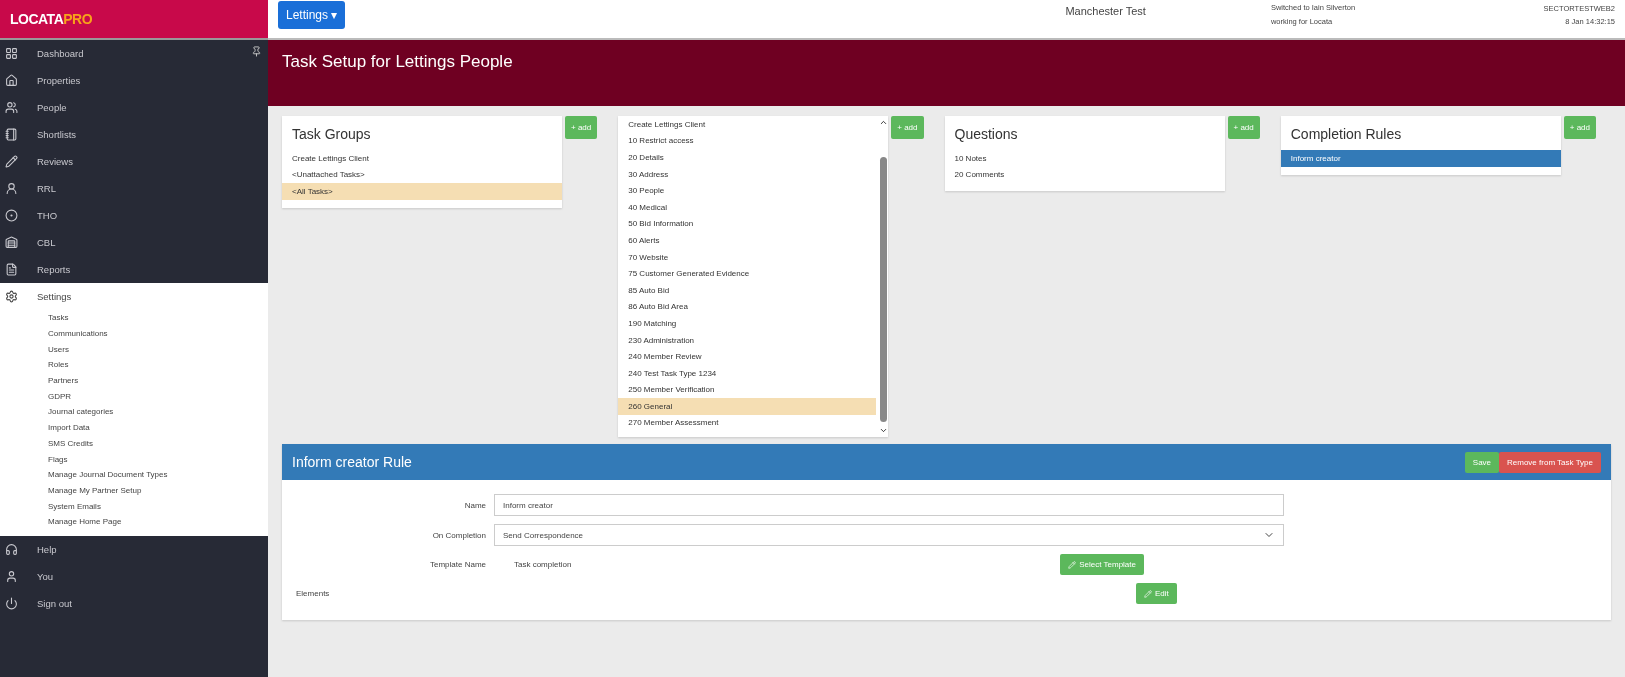 This screenshot has width=1625, height=677. What do you see at coordinates (747, 174) in the screenshot?
I see `list-item: 30 Address` at bounding box center [747, 174].